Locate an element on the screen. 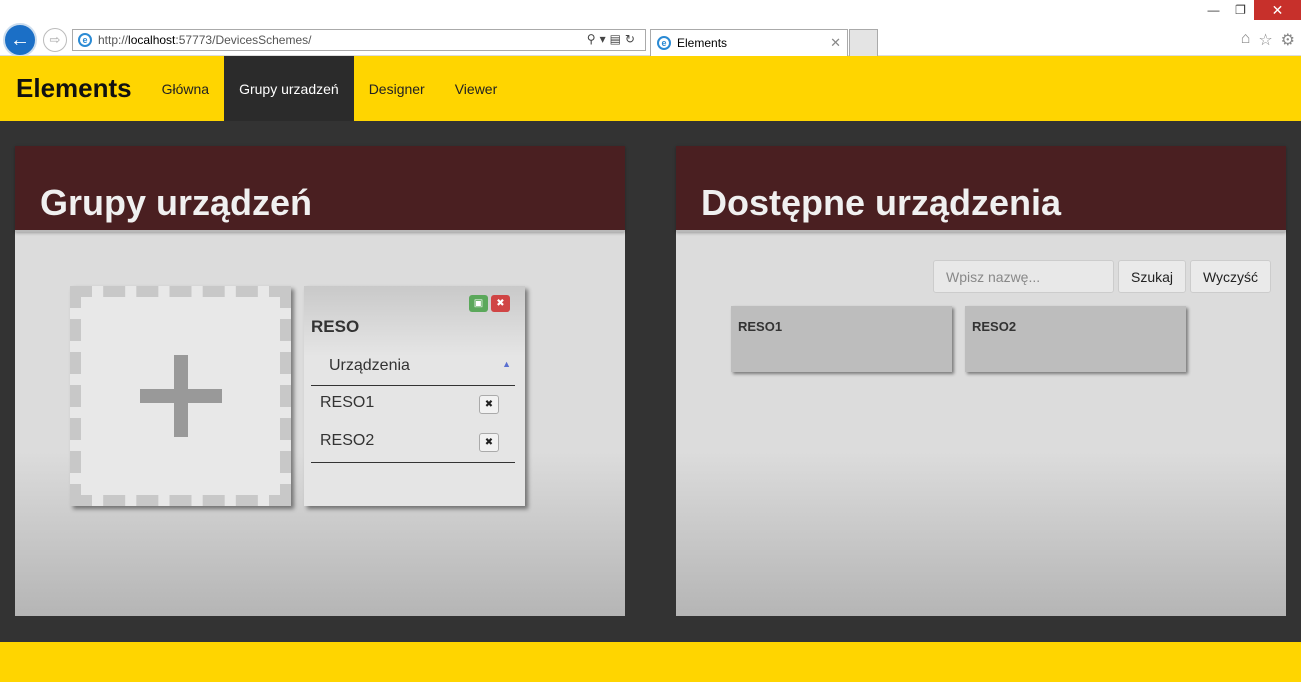 This screenshot has height=682, width=1301. triangle-up-icon: ▲ is located at coordinates (506, 364).